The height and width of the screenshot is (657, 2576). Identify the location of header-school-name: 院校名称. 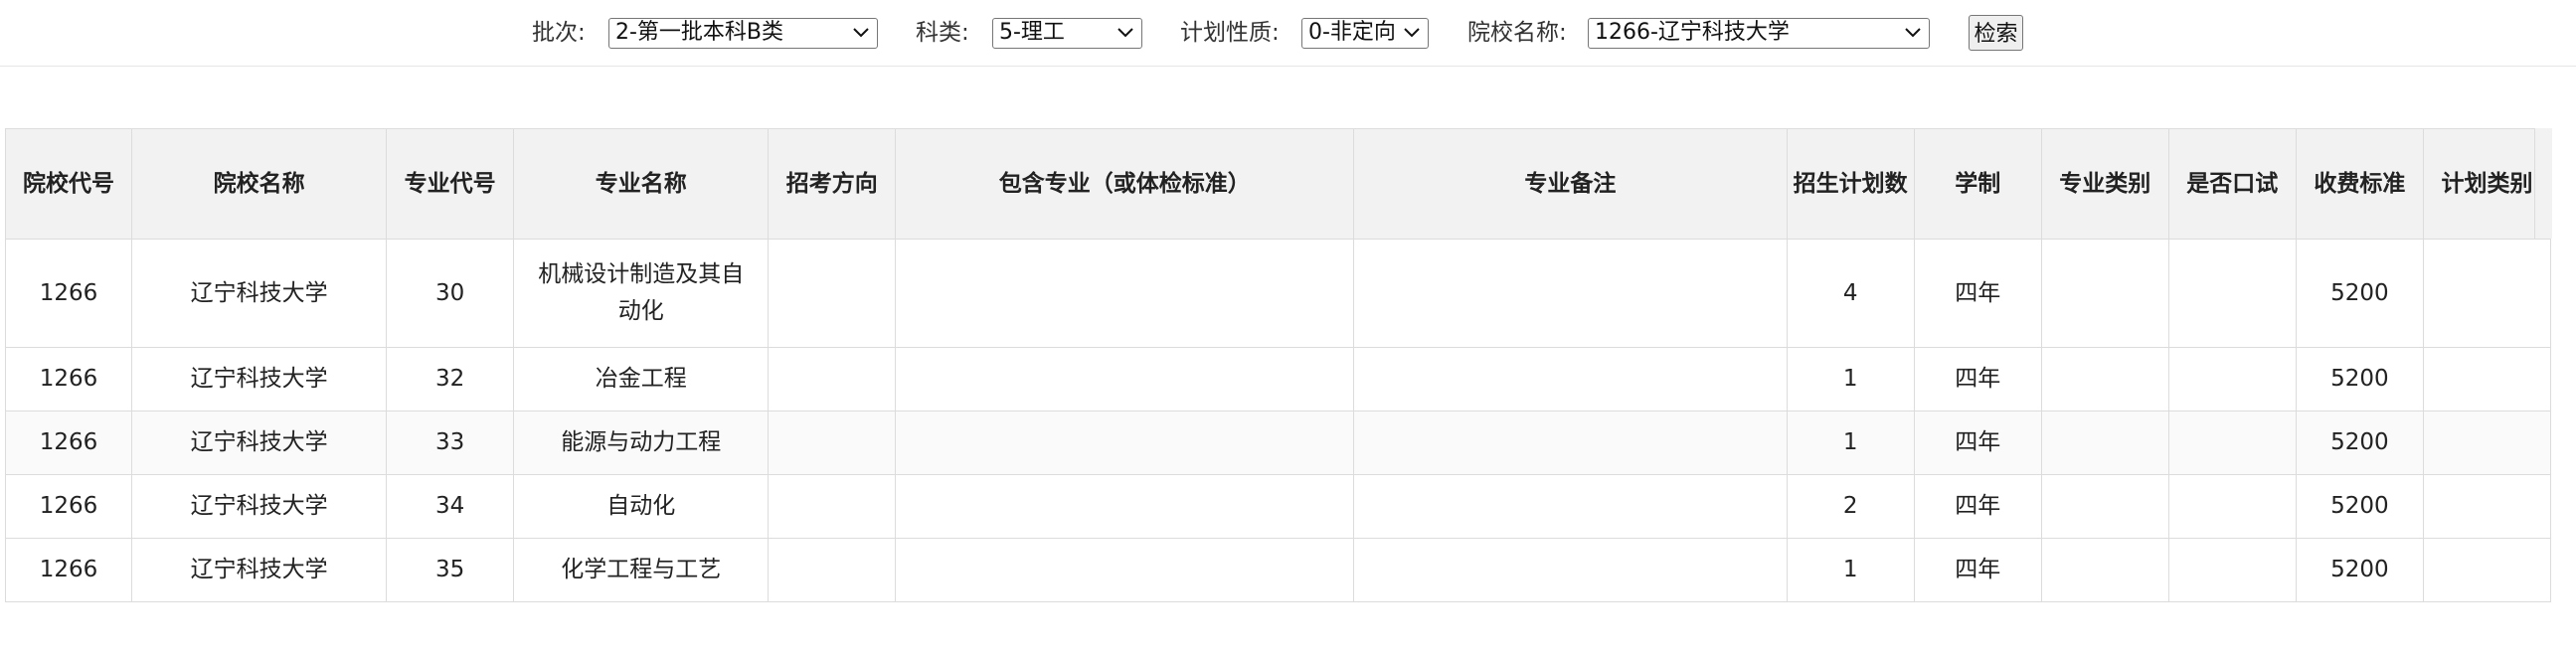
(259, 184).